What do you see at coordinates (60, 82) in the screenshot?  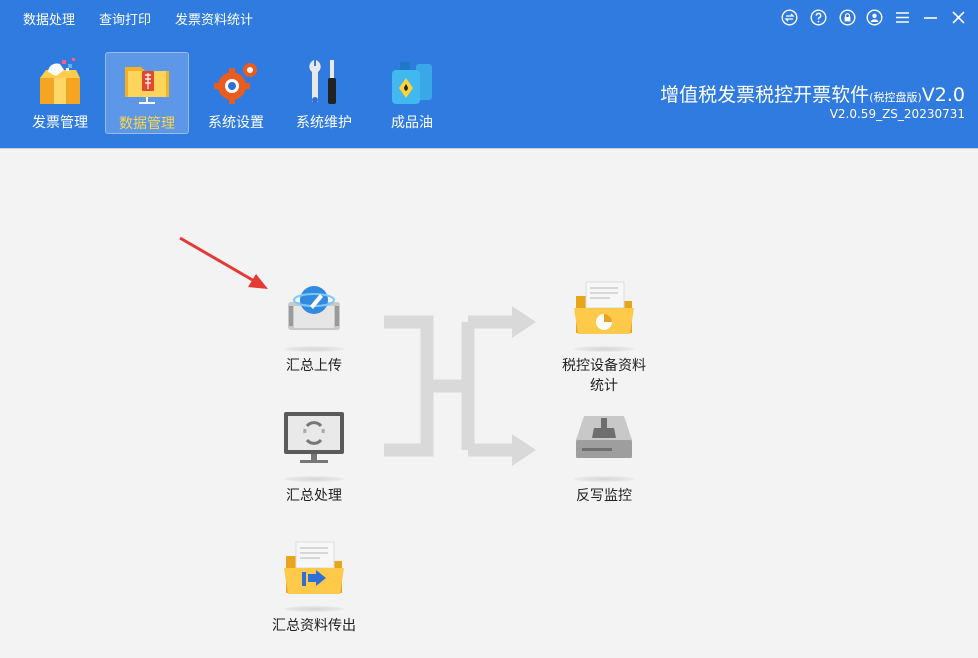 I see `invoice-box-icon` at bounding box center [60, 82].